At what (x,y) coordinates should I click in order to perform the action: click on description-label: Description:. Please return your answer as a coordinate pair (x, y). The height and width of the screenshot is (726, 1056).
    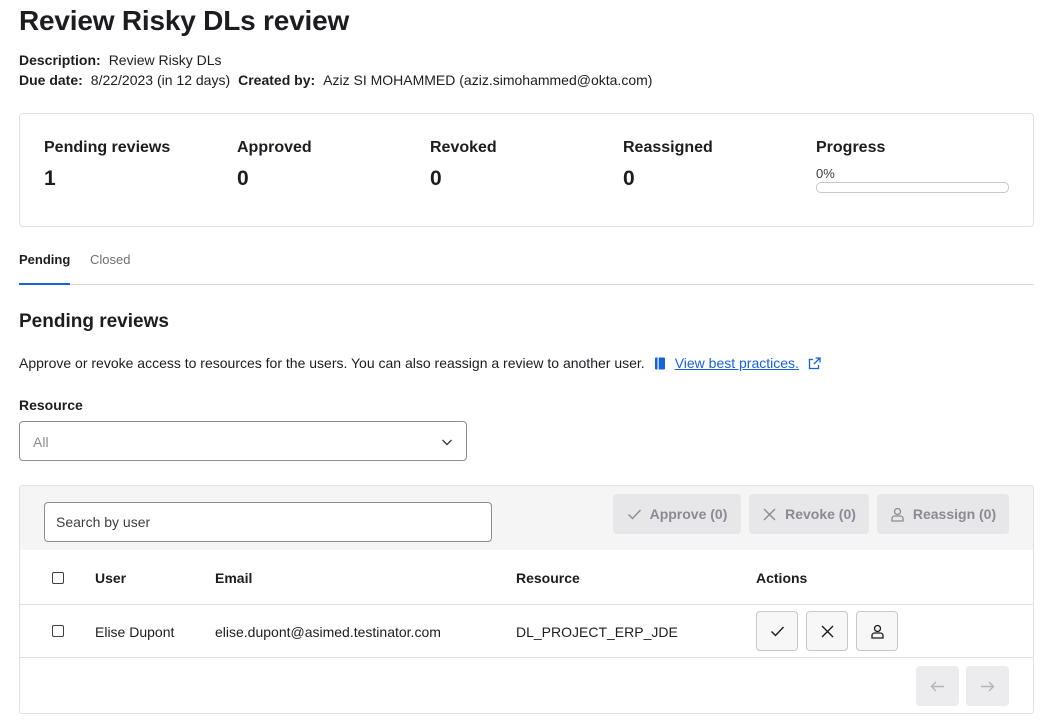
    Looking at the image, I should click on (60, 60).